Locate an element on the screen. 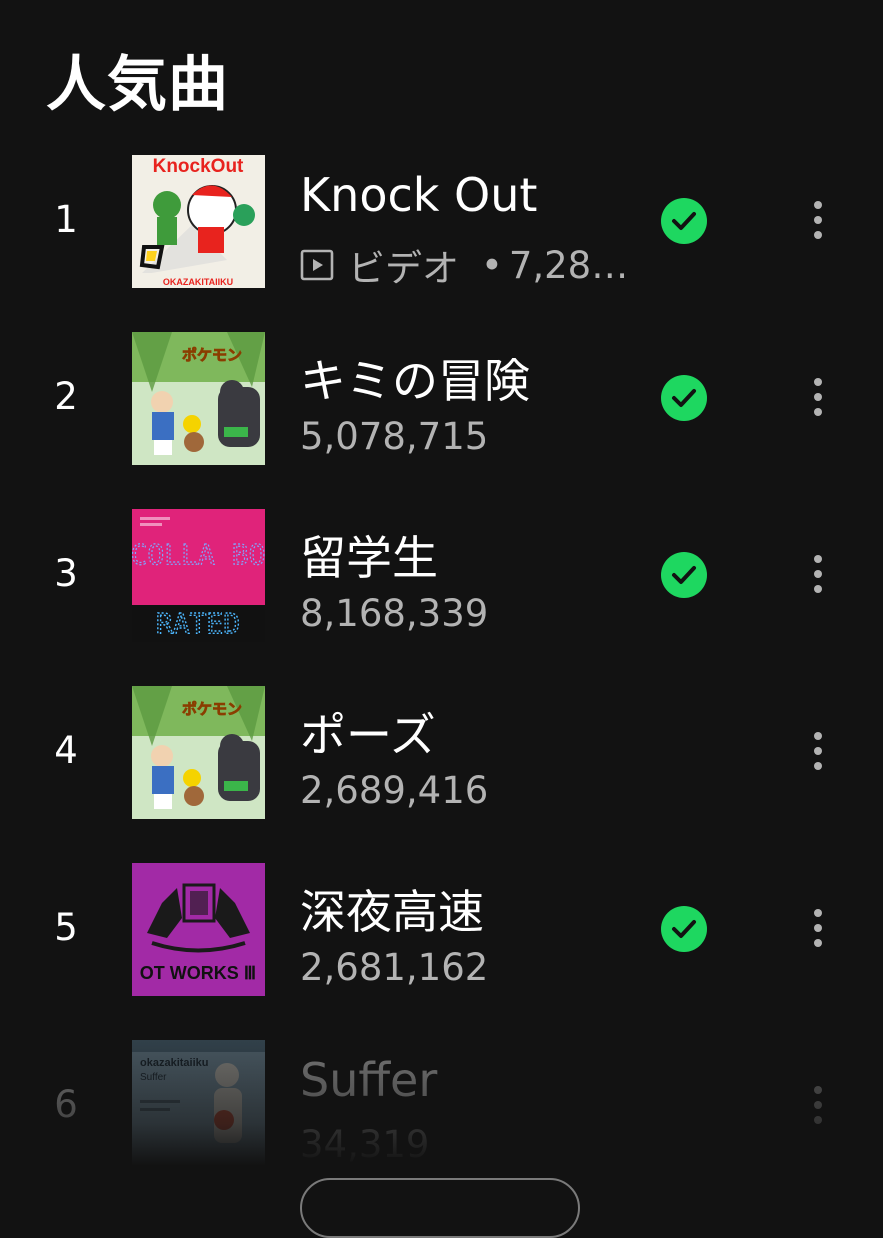  cover-text: COLLA BO is located at coordinates (198, 554).